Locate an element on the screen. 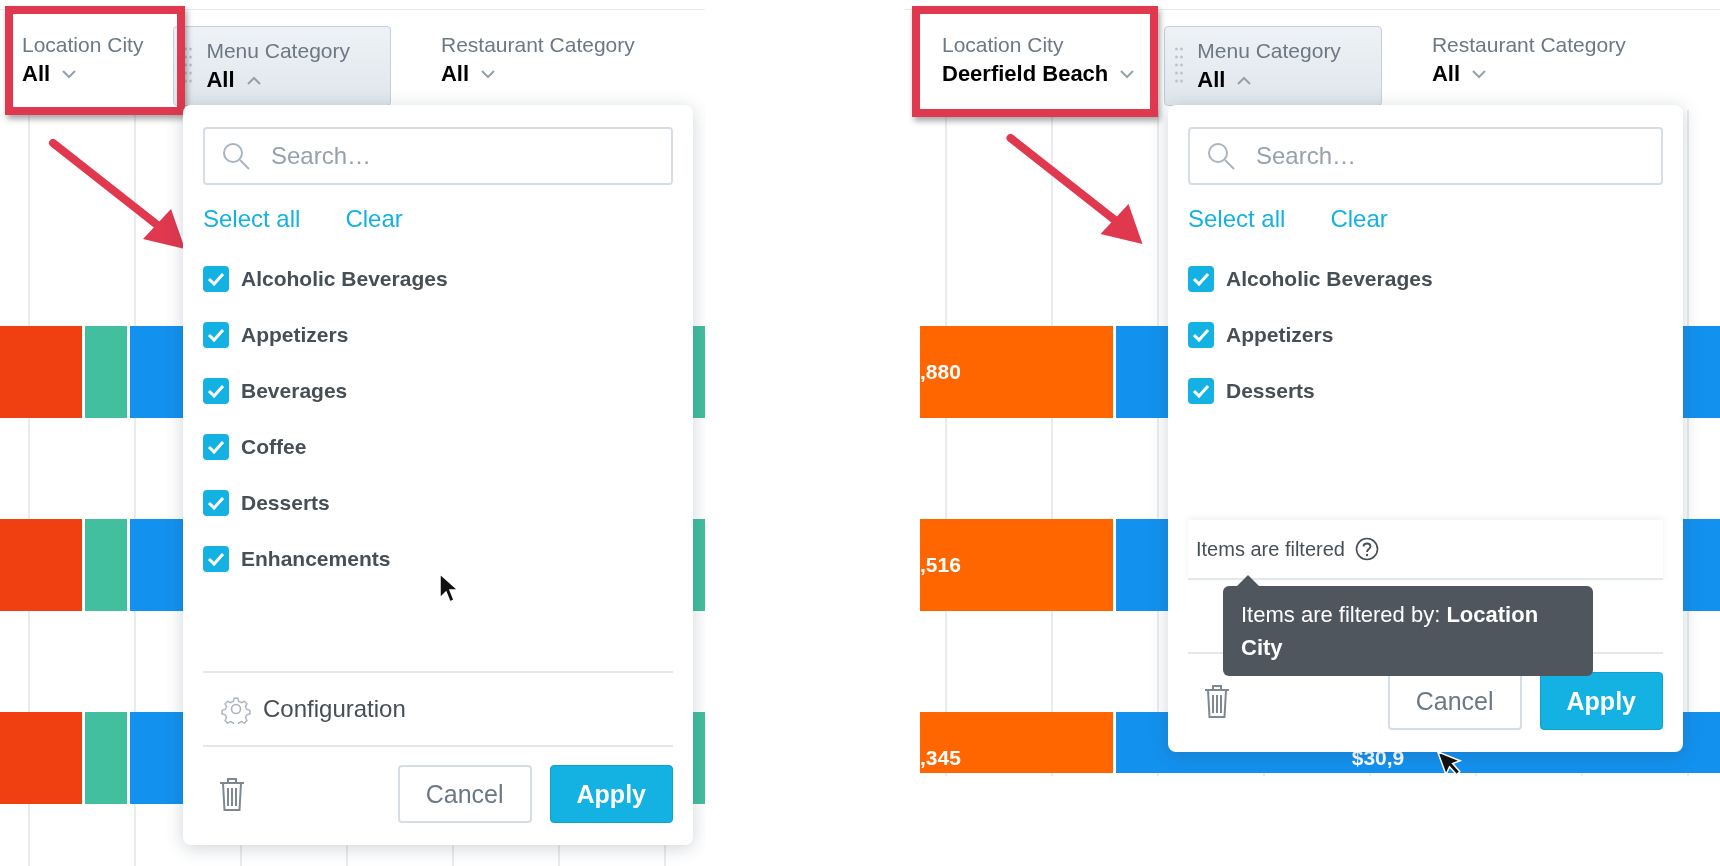  cancel-button: Cancel is located at coordinates (464, 794).